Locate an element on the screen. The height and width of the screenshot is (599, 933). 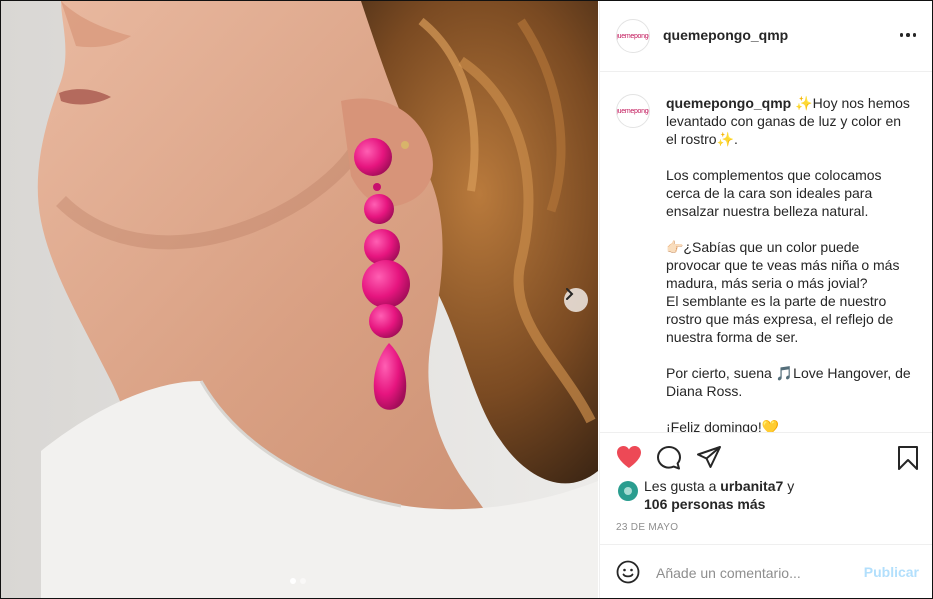
publish-button: Publicar is located at coordinates (891, 572).